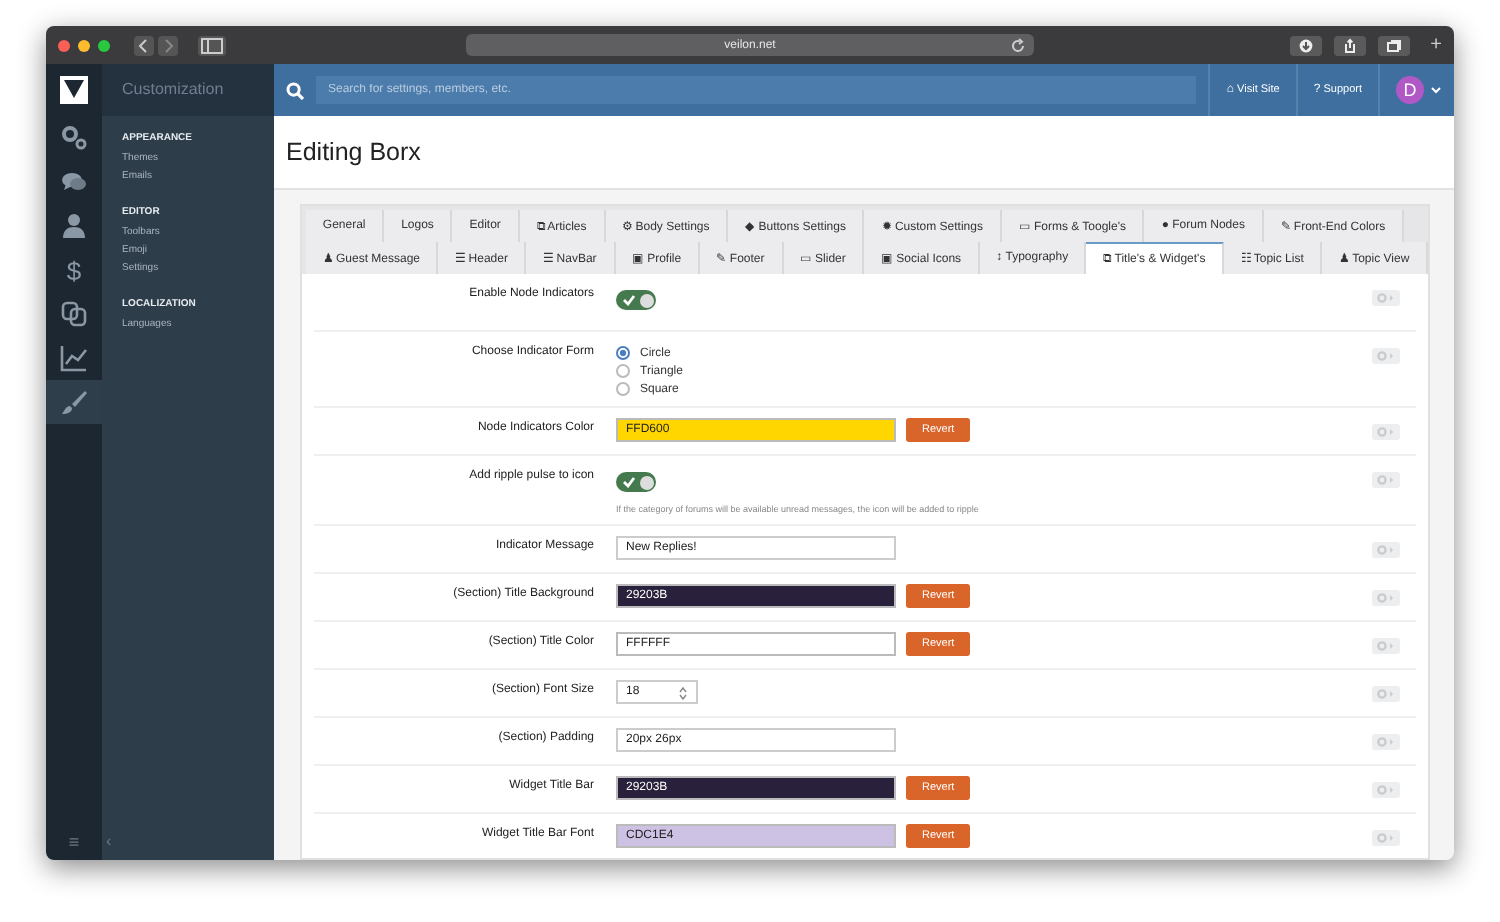  I want to click on section-title: Customization, so click(188, 90).